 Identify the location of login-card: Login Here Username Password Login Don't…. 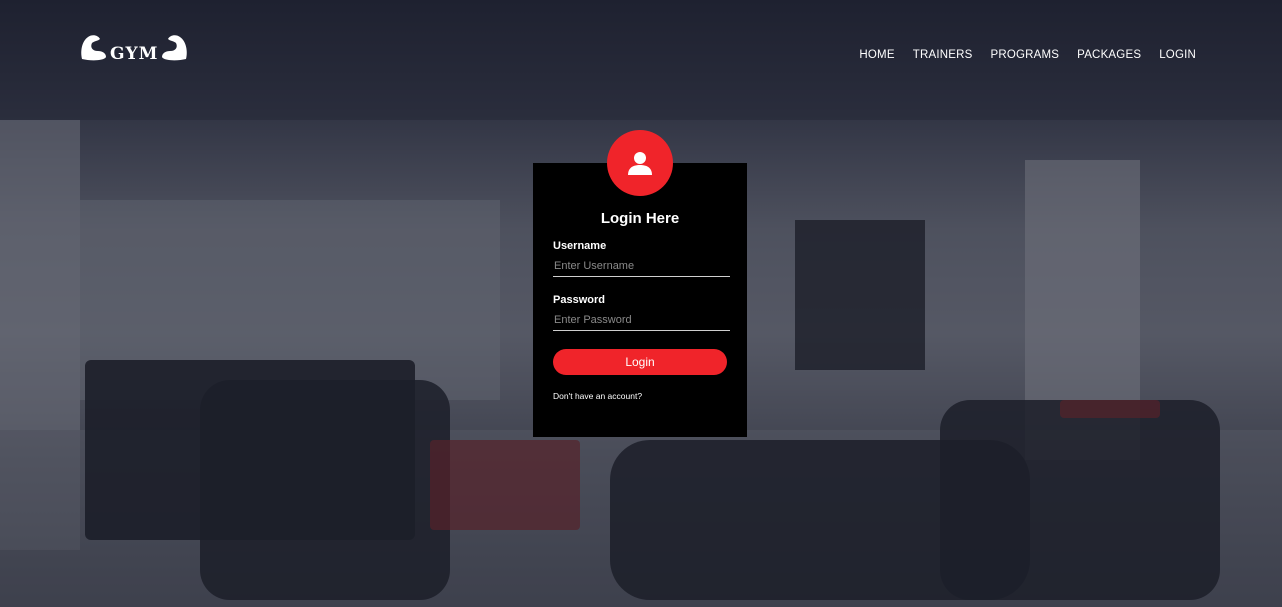
(640, 300).